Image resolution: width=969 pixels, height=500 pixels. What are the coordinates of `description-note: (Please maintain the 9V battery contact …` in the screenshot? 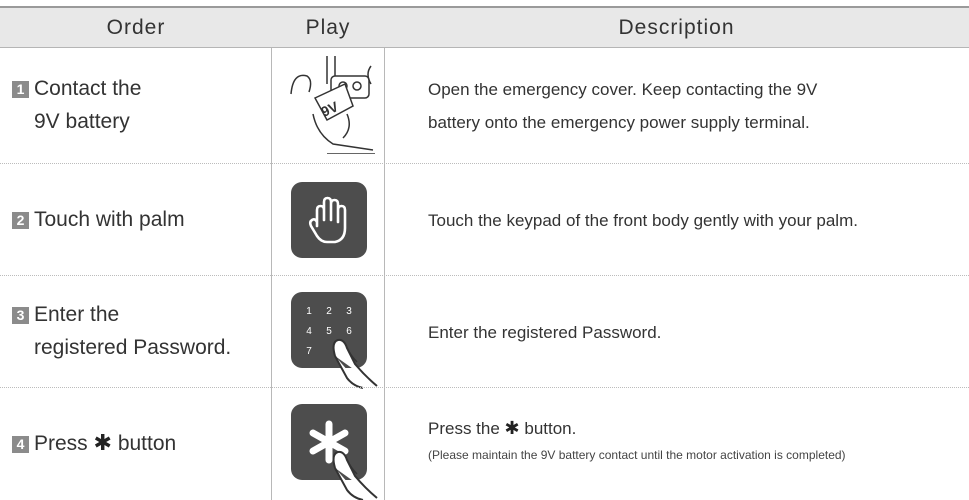 It's located at (637, 455).